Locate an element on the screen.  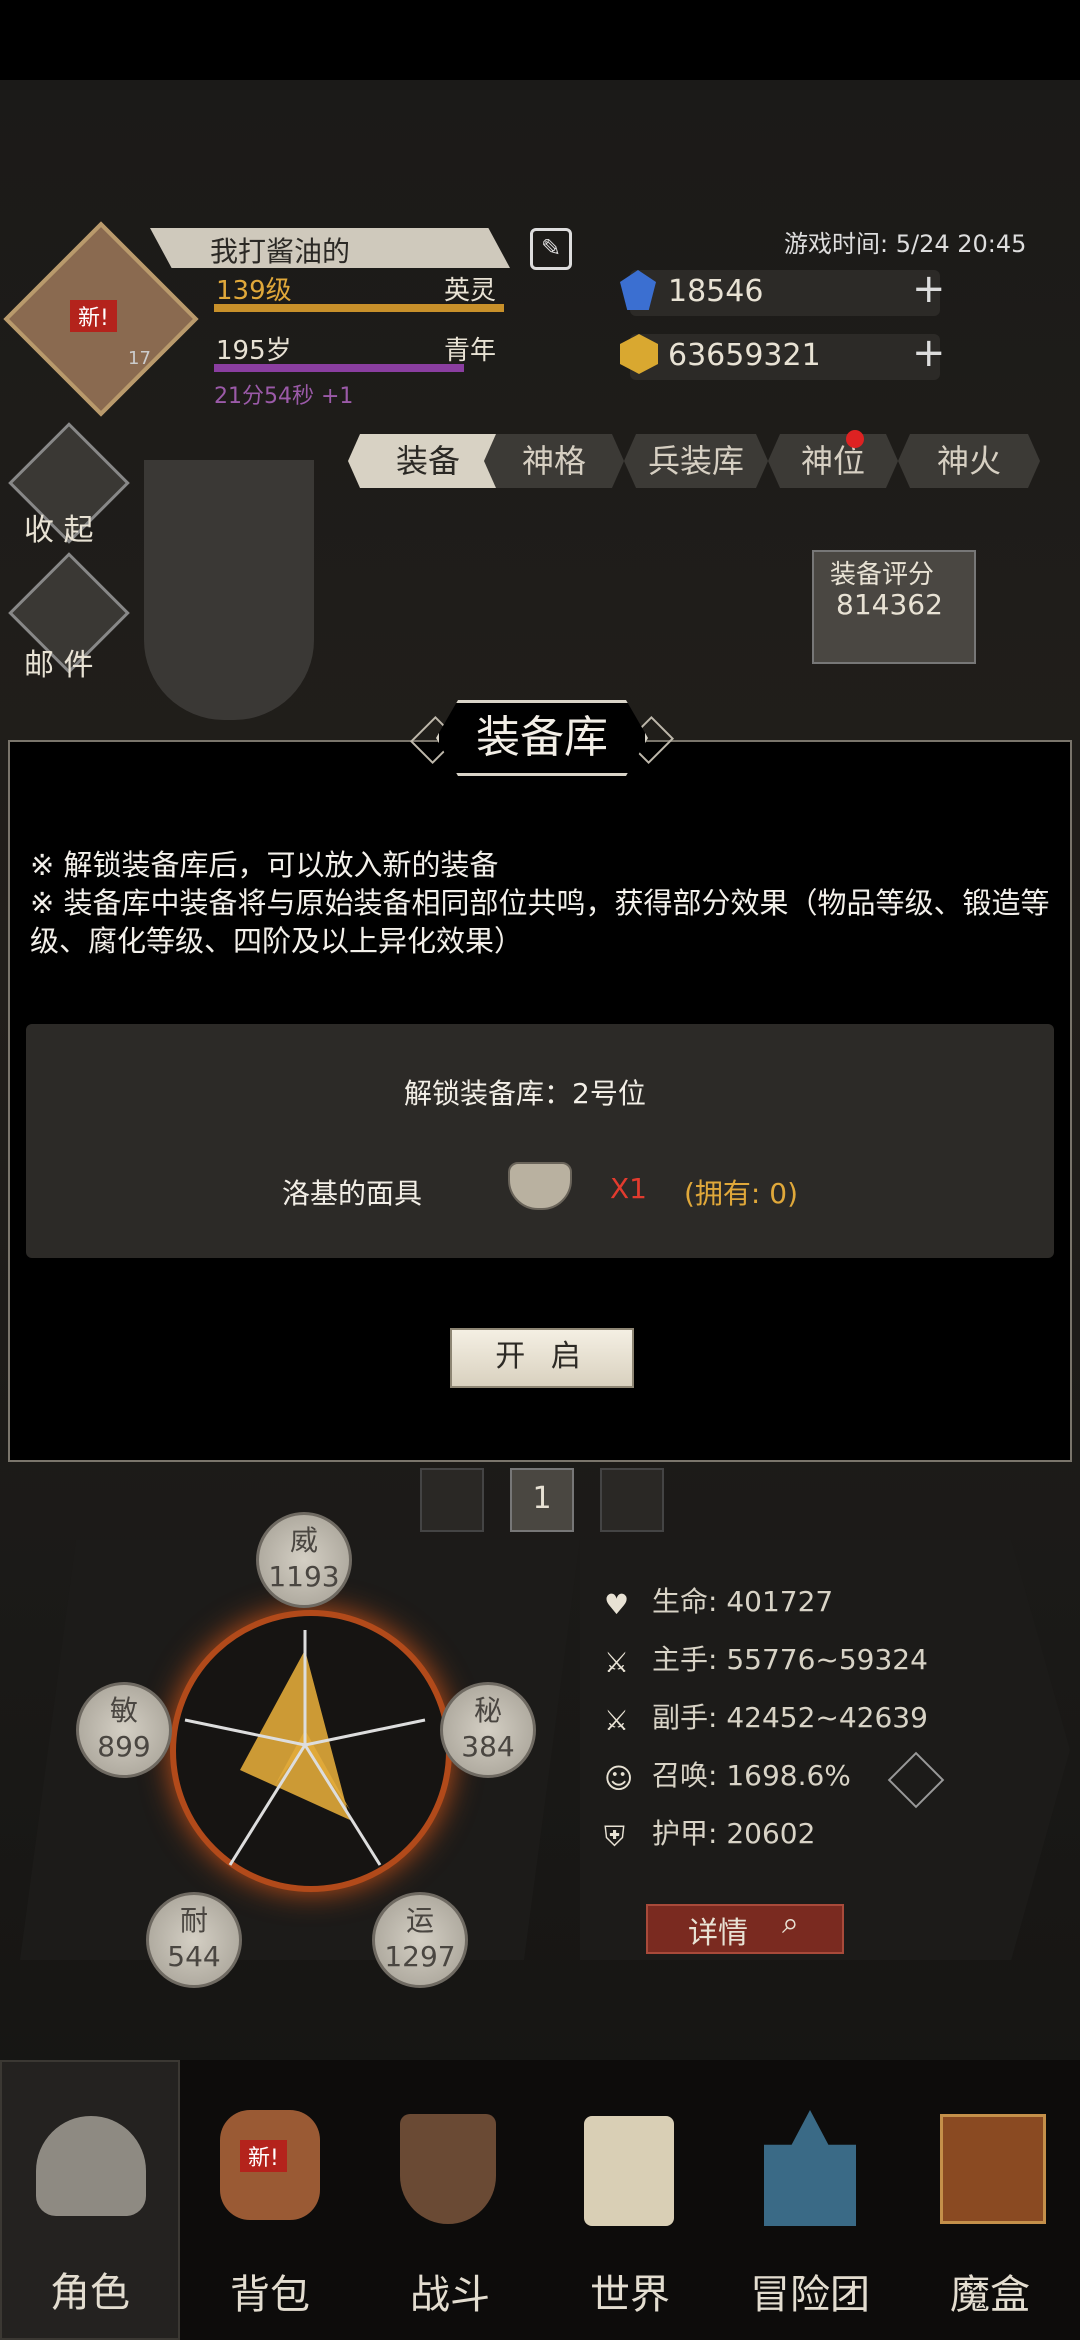
stat-label: 运 is located at coordinates (419, 1920).